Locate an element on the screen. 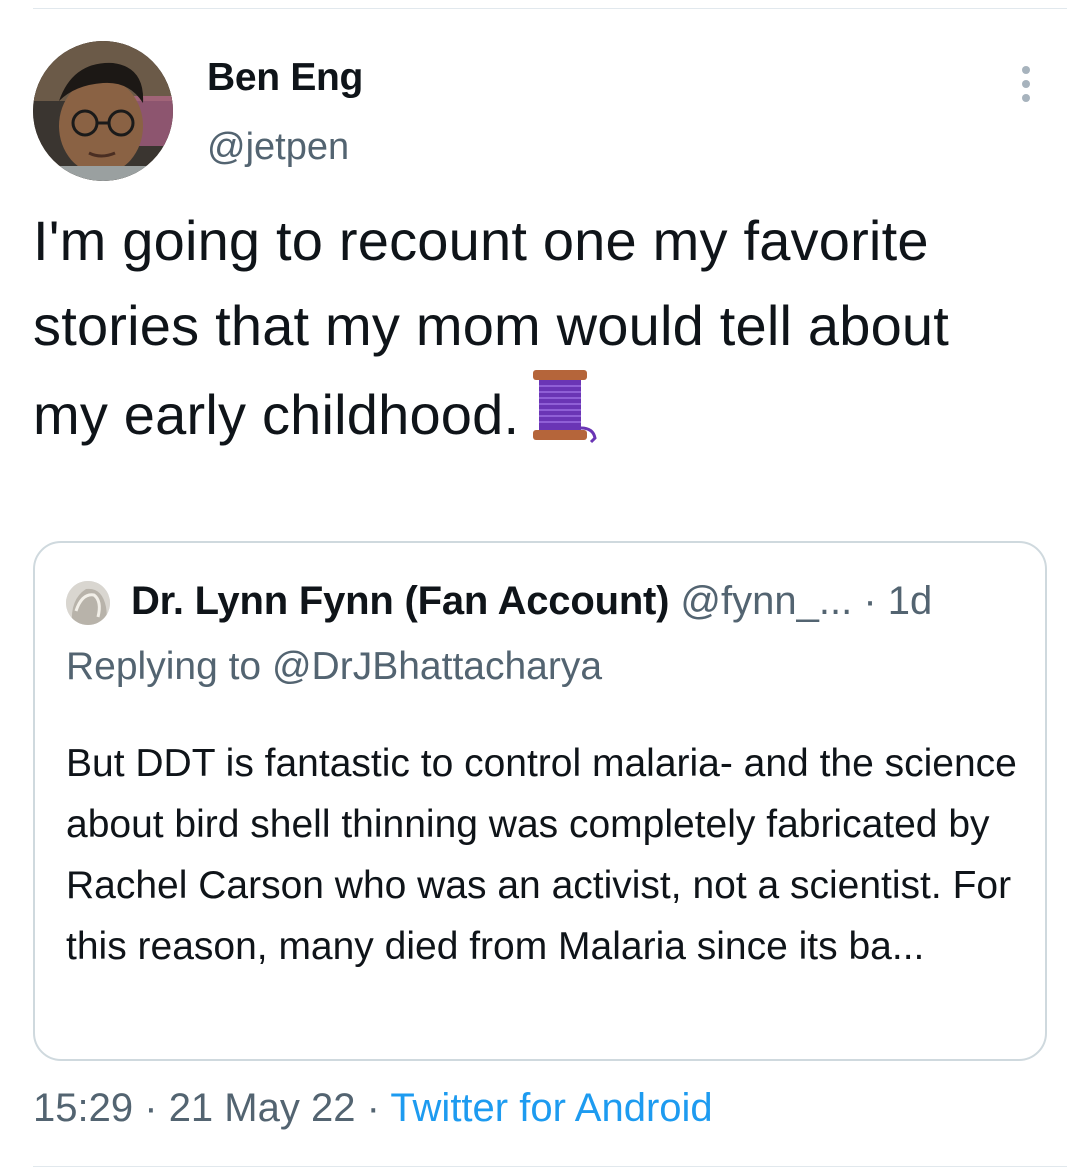 The image size is (1071, 1174). quoted-author-avatar is located at coordinates (88, 603).